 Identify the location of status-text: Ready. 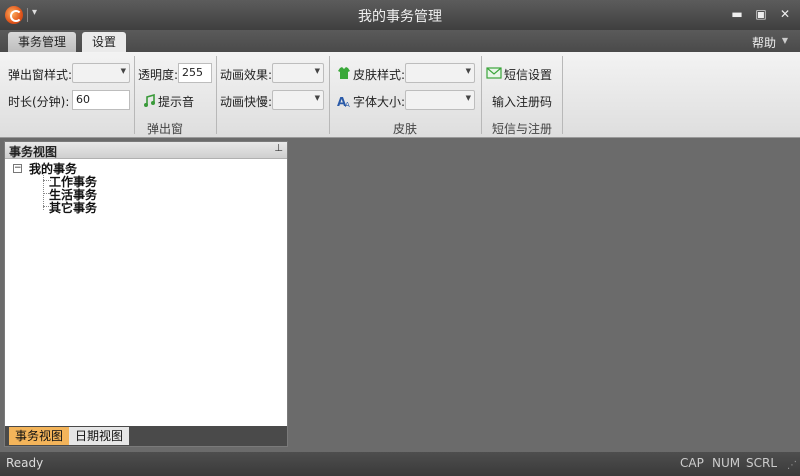
(25, 463).